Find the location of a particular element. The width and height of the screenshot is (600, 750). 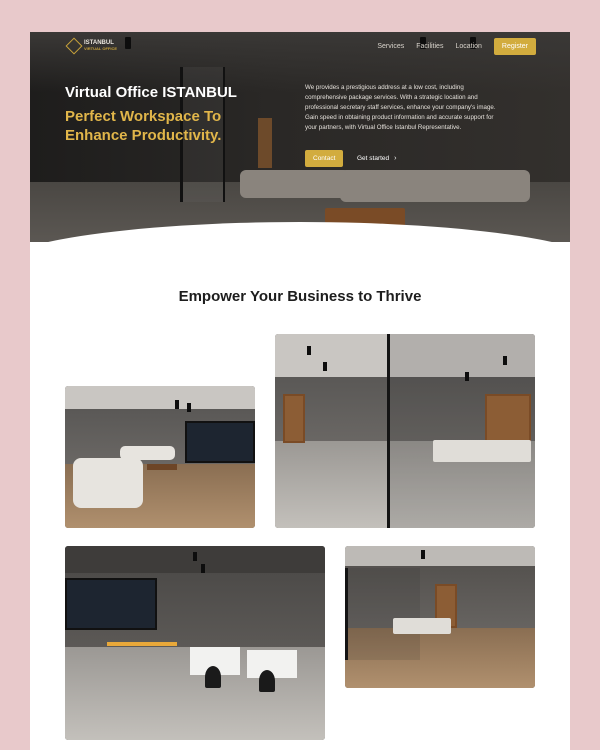

section-title: Empower Your Business to Thrive is located at coordinates (300, 296).